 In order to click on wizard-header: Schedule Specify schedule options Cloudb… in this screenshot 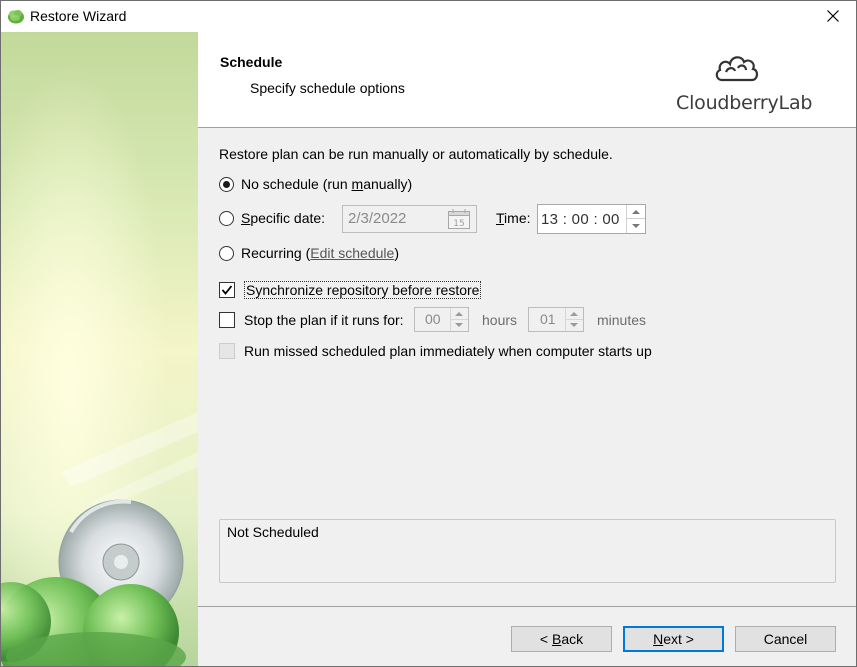, I will do `click(527, 80)`.